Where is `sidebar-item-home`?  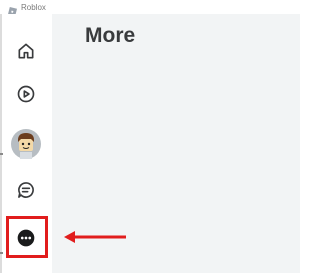
sidebar-item-home is located at coordinates (26, 51).